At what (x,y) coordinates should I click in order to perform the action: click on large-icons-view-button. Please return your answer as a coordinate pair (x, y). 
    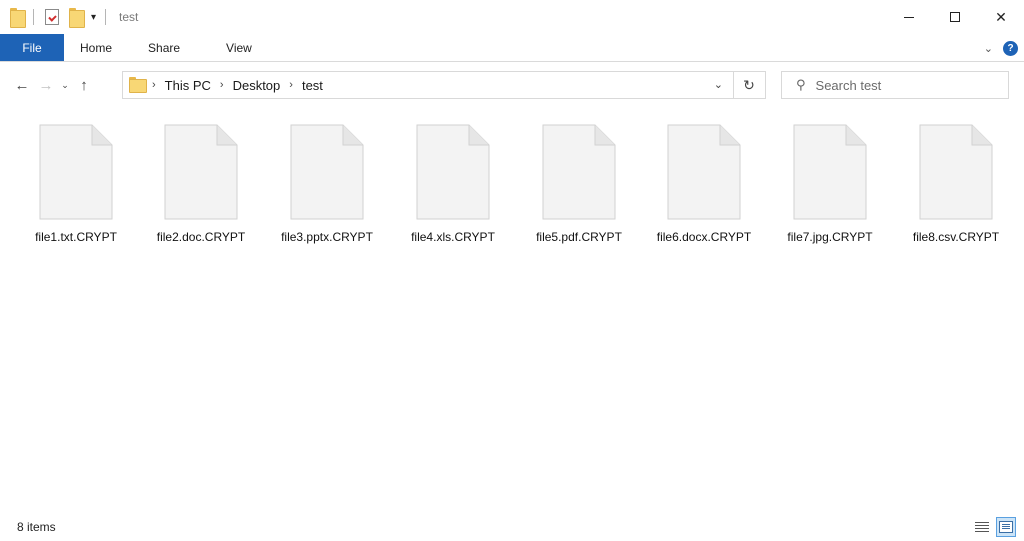
    Looking at the image, I should click on (1006, 527).